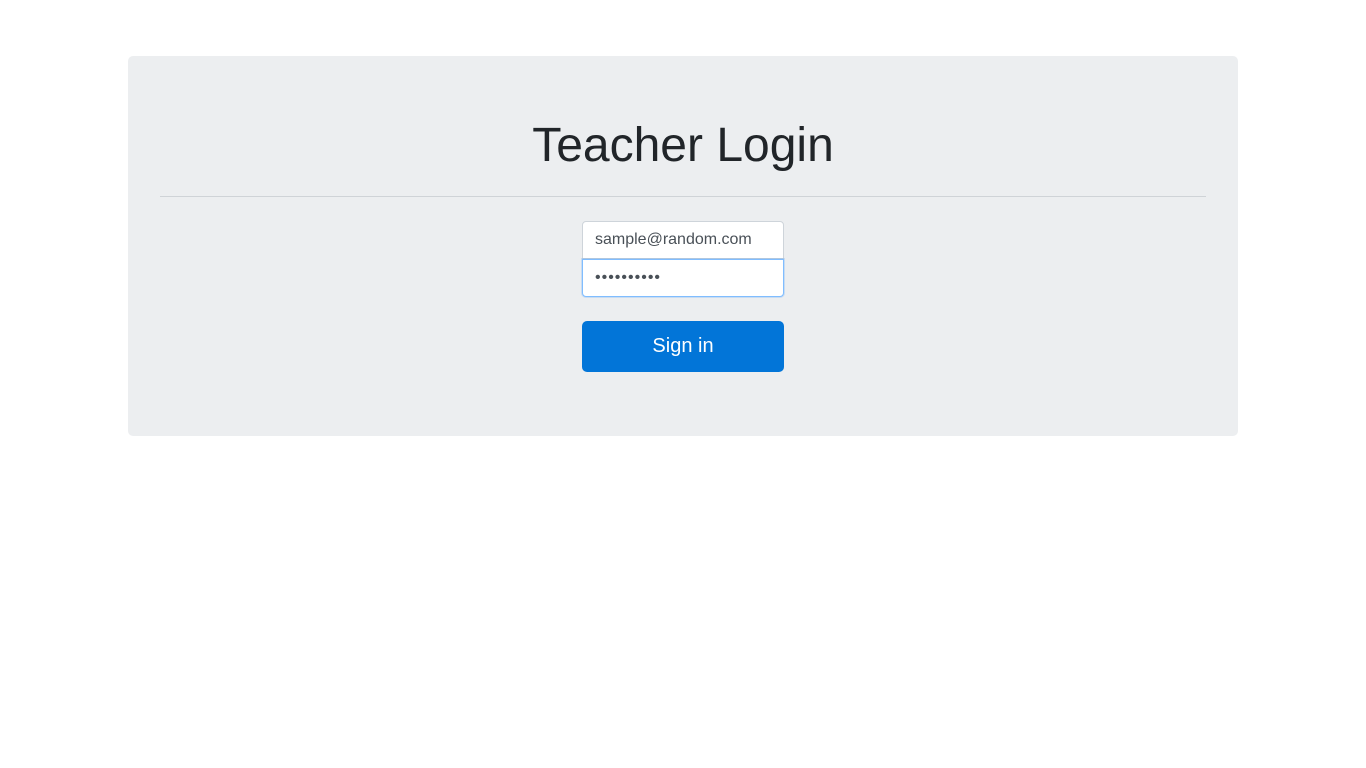 Image resolution: width=1366 pixels, height=768 pixels. Describe the element at coordinates (683, 196) in the screenshot. I see `title-divider` at that location.